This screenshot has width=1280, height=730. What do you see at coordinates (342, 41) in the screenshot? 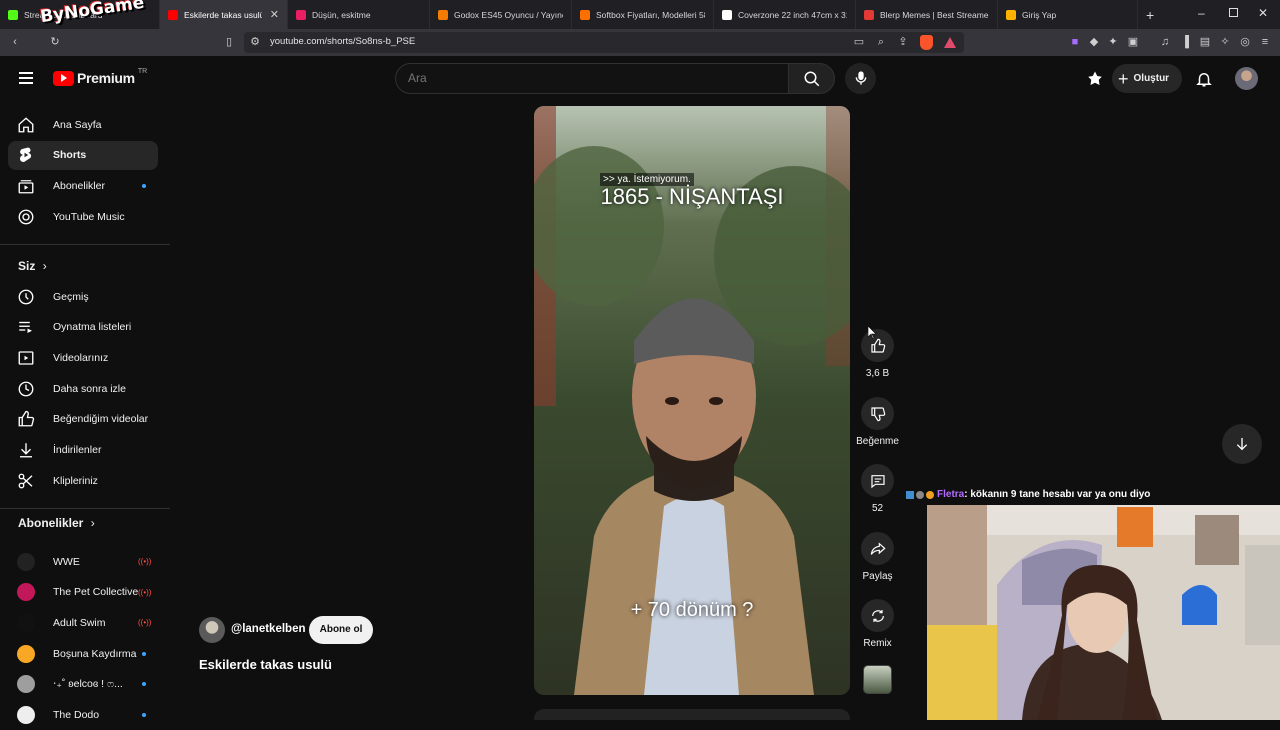
I see `url-text: youtube.com/shorts/So8ns-b_PSE` at bounding box center [342, 41].